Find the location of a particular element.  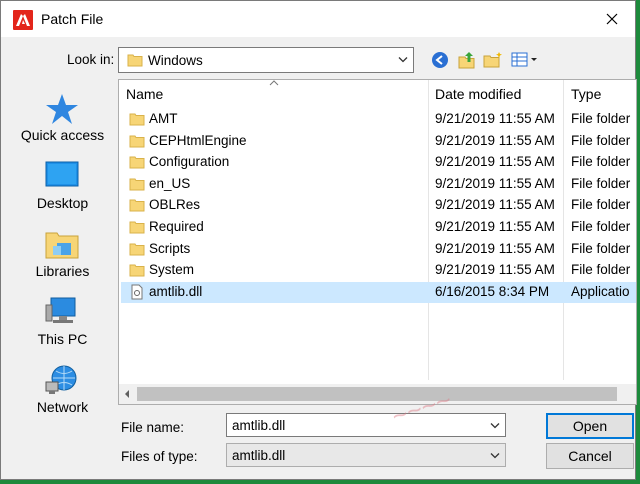

horizontal-scrollbar is located at coordinates (377, 394).